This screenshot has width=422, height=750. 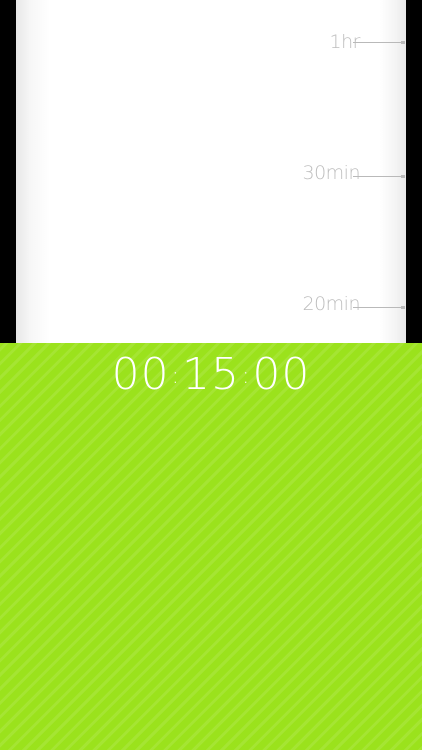 I want to click on scale-label-30min: 30min, so click(x=331, y=173).